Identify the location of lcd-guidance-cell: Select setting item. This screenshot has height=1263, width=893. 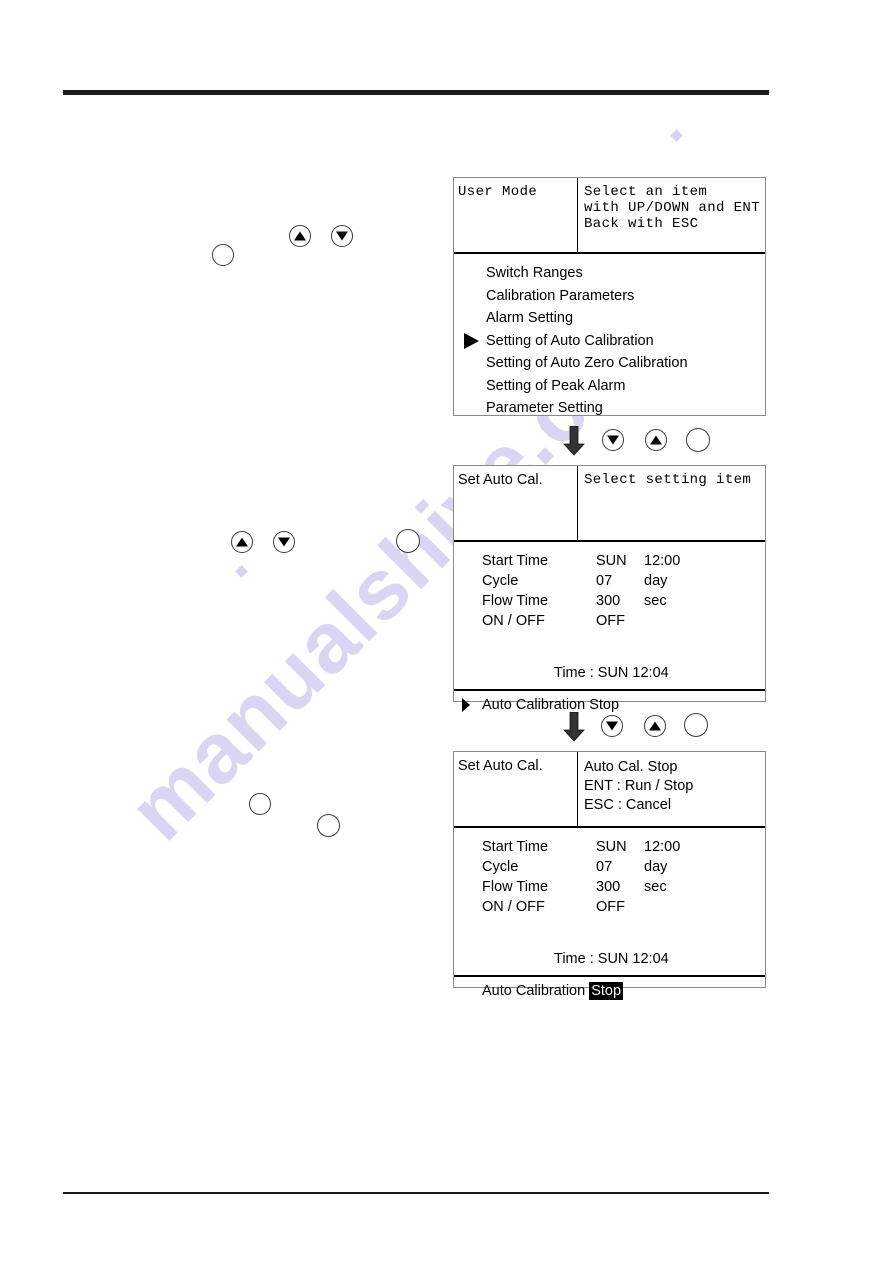
(671, 503).